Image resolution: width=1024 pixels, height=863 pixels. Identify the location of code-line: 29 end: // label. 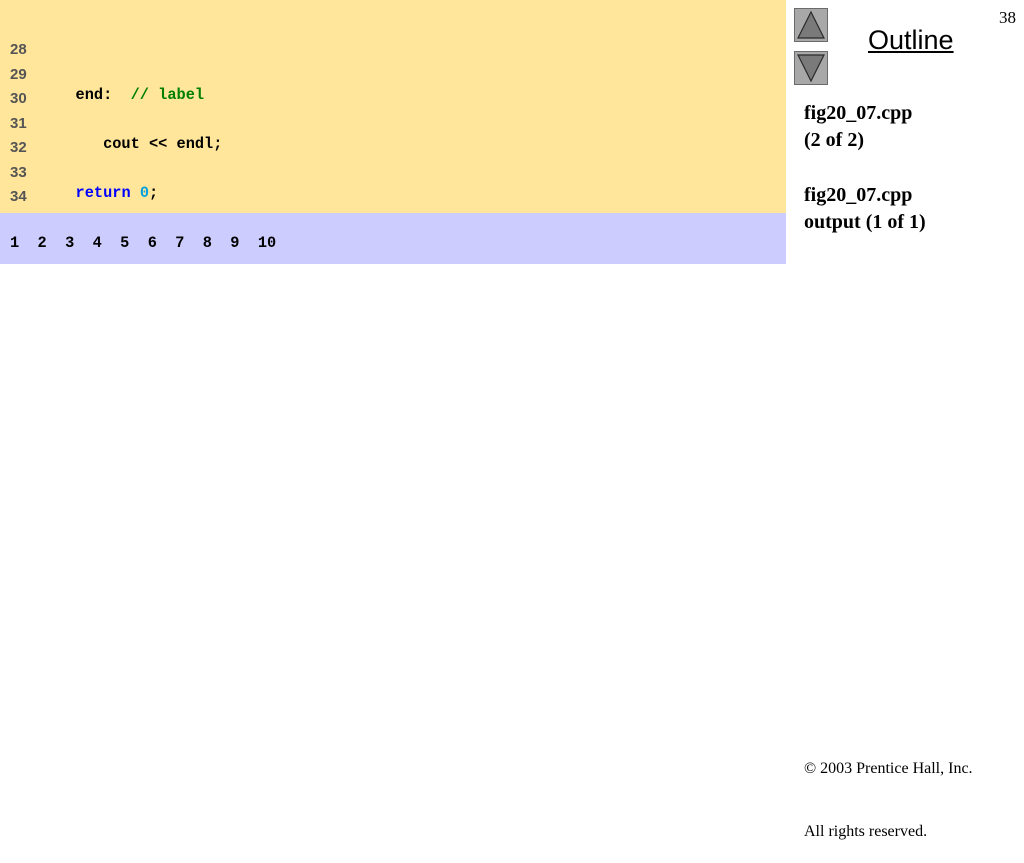
(102, 74).